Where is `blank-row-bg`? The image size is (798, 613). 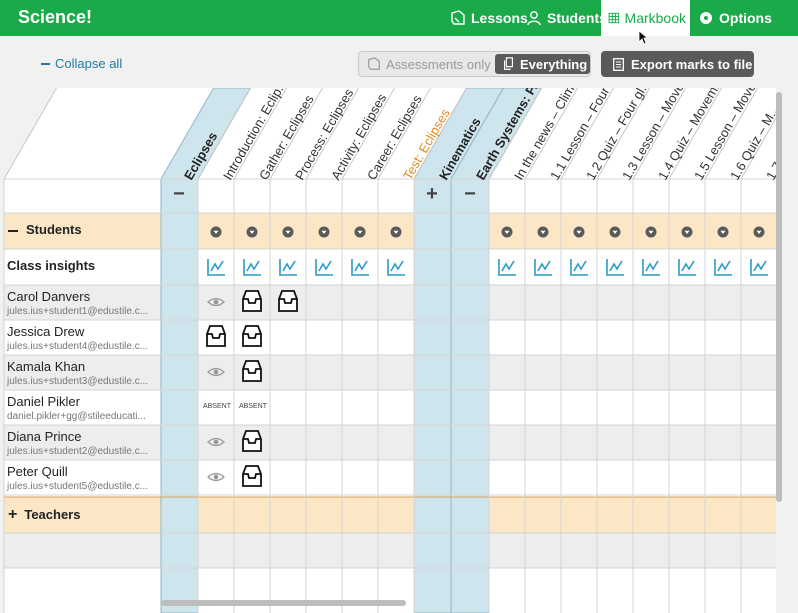
blank-row-bg is located at coordinates (390, 550).